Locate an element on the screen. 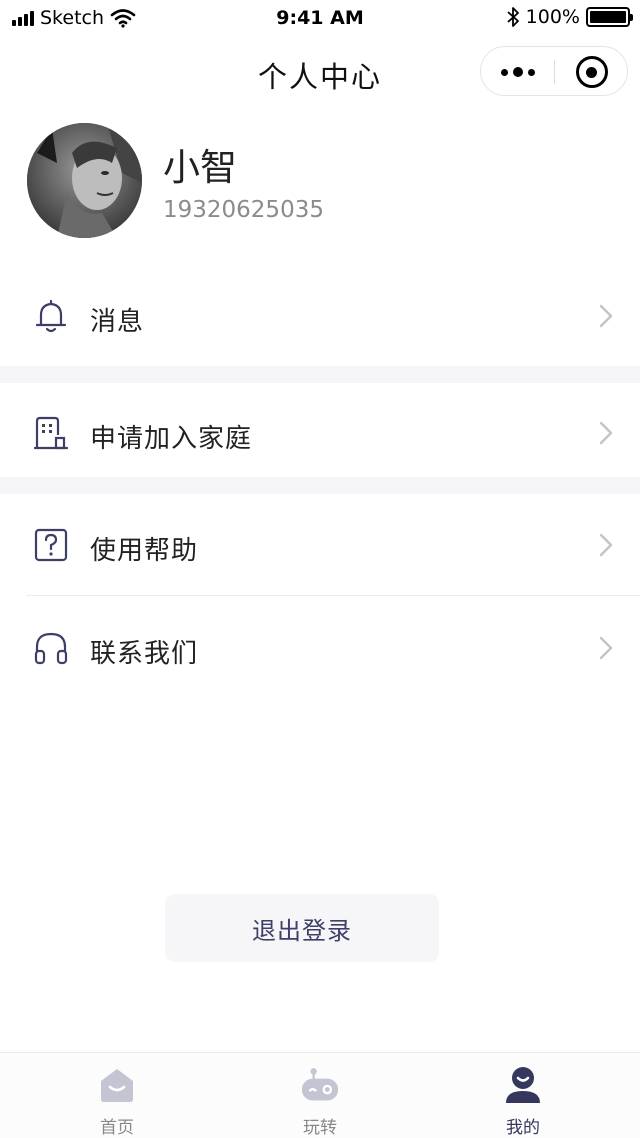  logout-button: 退出登录 is located at coordinates (302, 928).